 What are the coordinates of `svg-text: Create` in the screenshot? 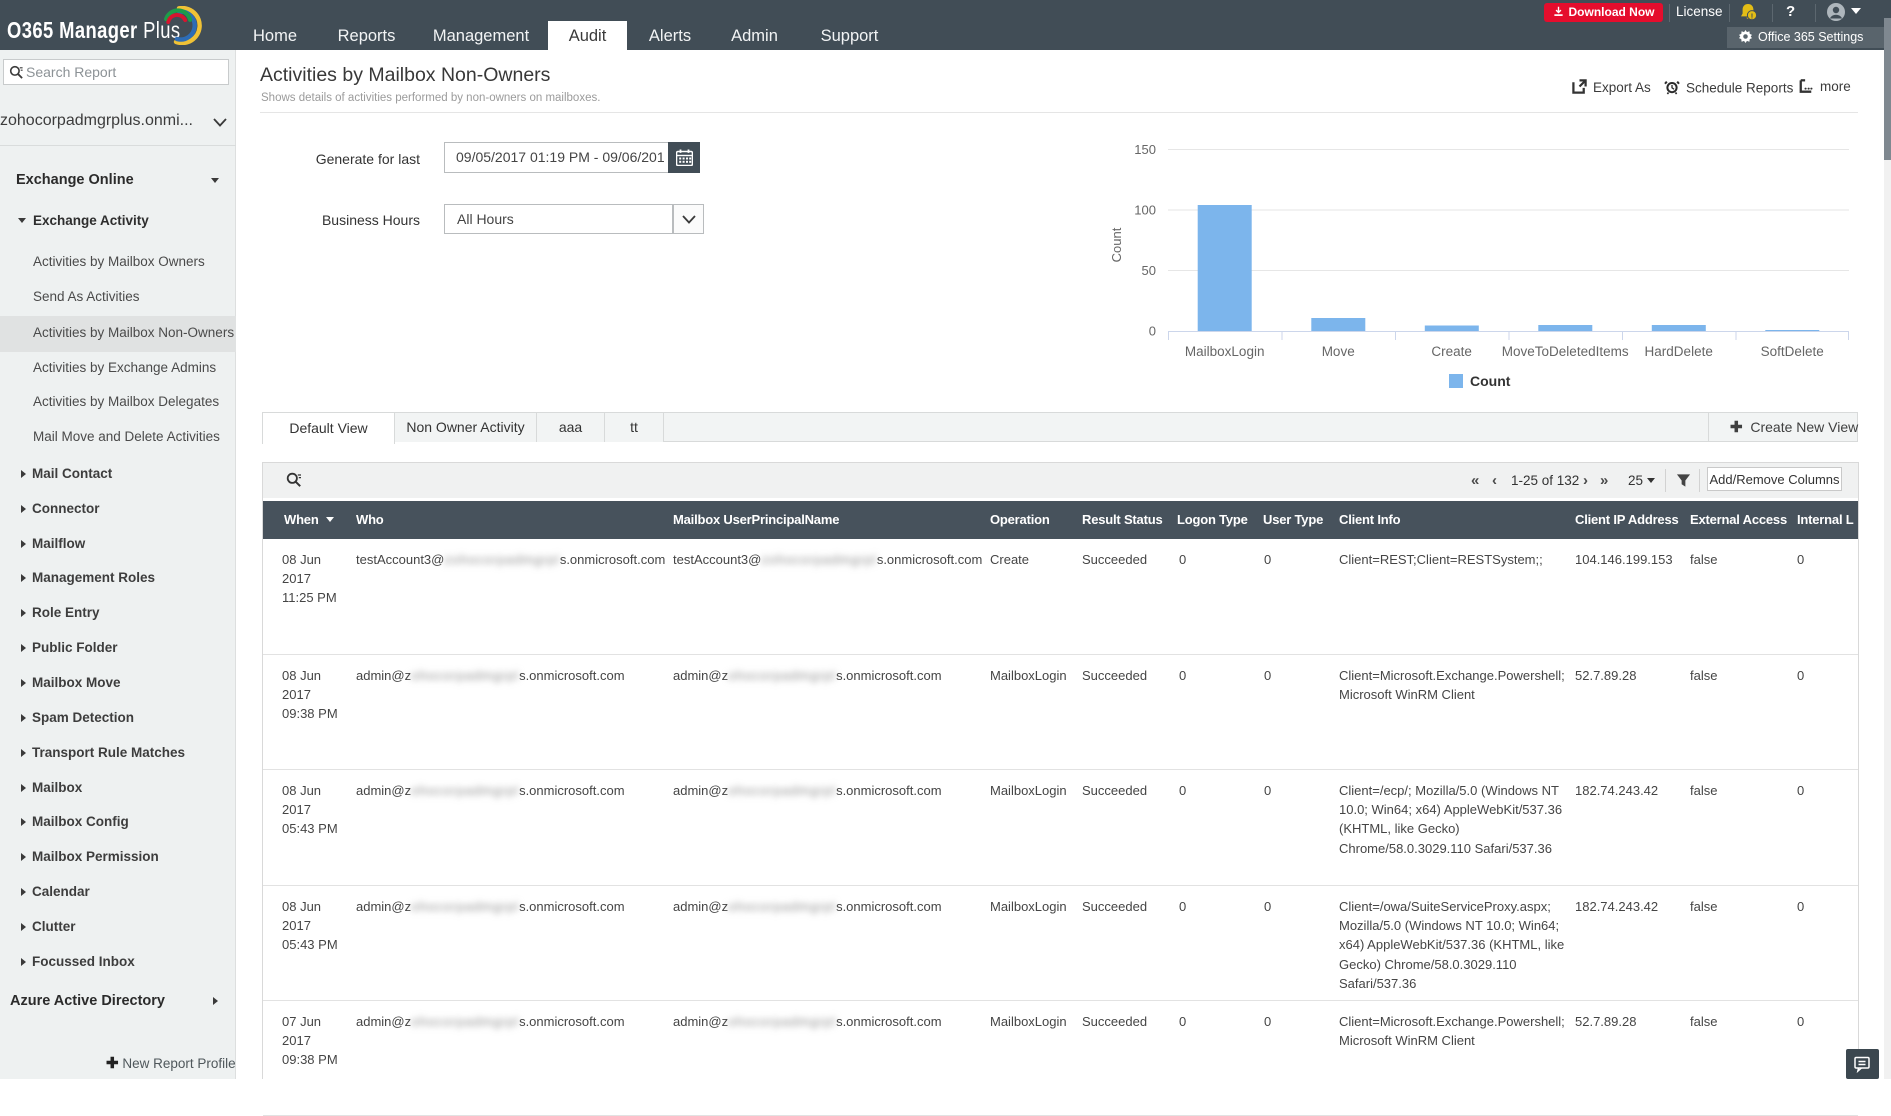 It's located at (1451, 351).